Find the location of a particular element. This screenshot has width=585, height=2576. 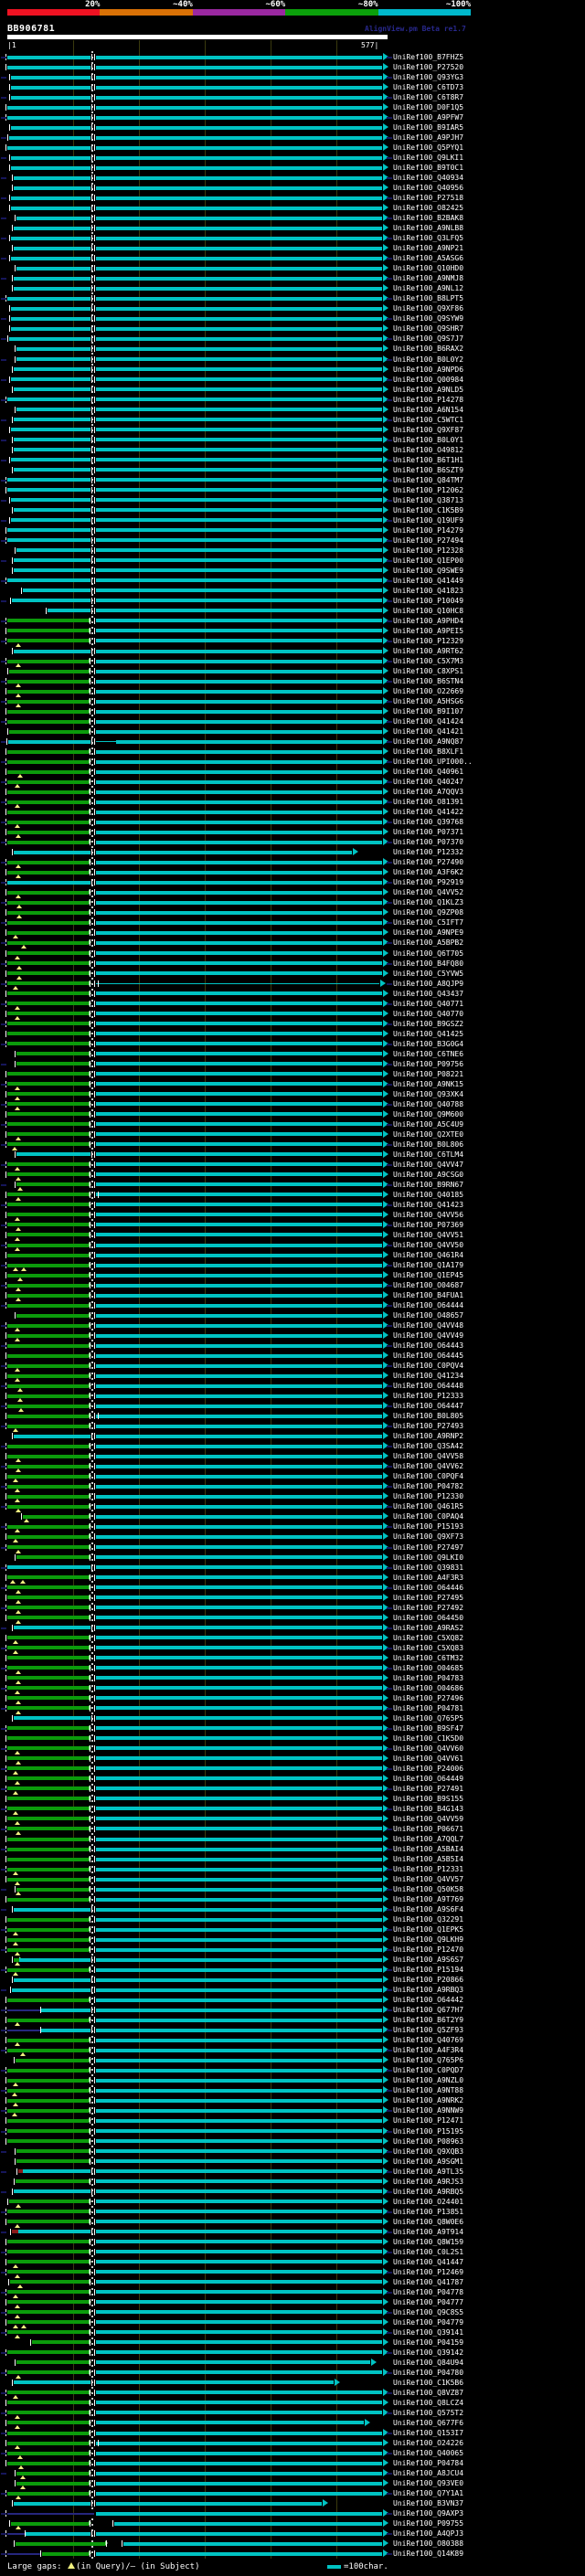

hit-label: UniRef100_A9NNW9 is located at coordinates (428, 2110).